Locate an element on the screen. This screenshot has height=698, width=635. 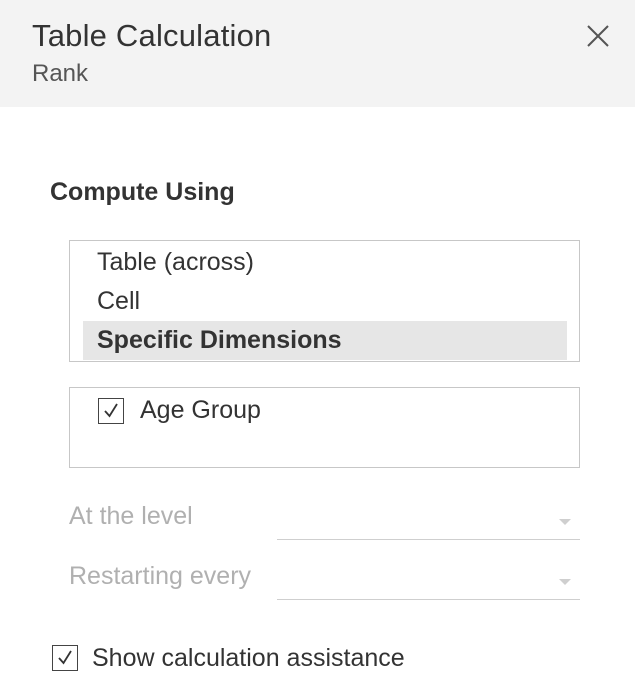
option-specific-dimensions: Specific Dimensions is located at coordinates (325, 340).